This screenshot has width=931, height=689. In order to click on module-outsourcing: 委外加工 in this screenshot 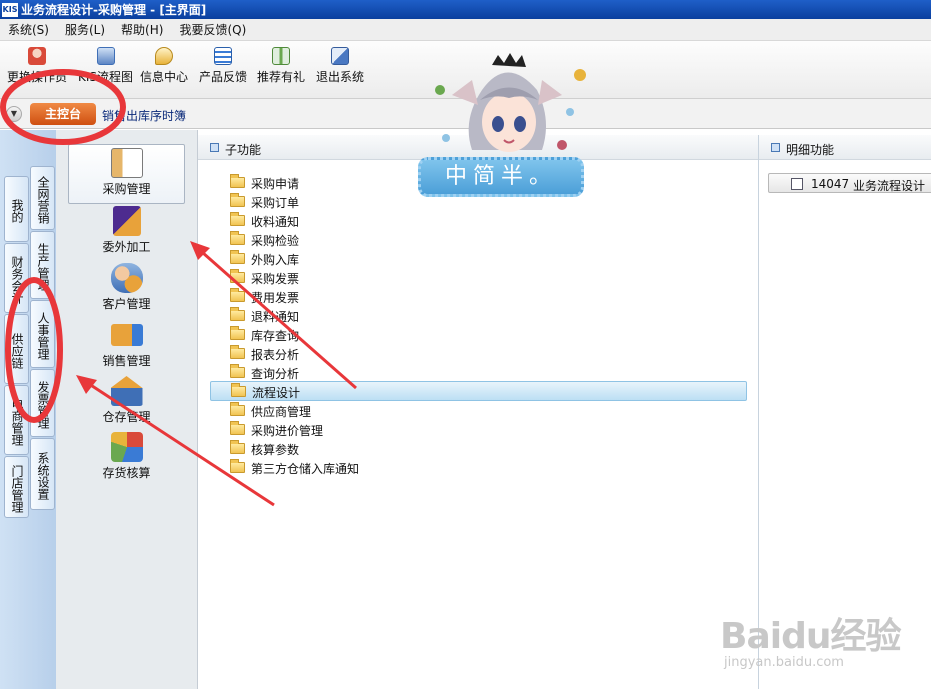, I will do `click(126, 234)`.